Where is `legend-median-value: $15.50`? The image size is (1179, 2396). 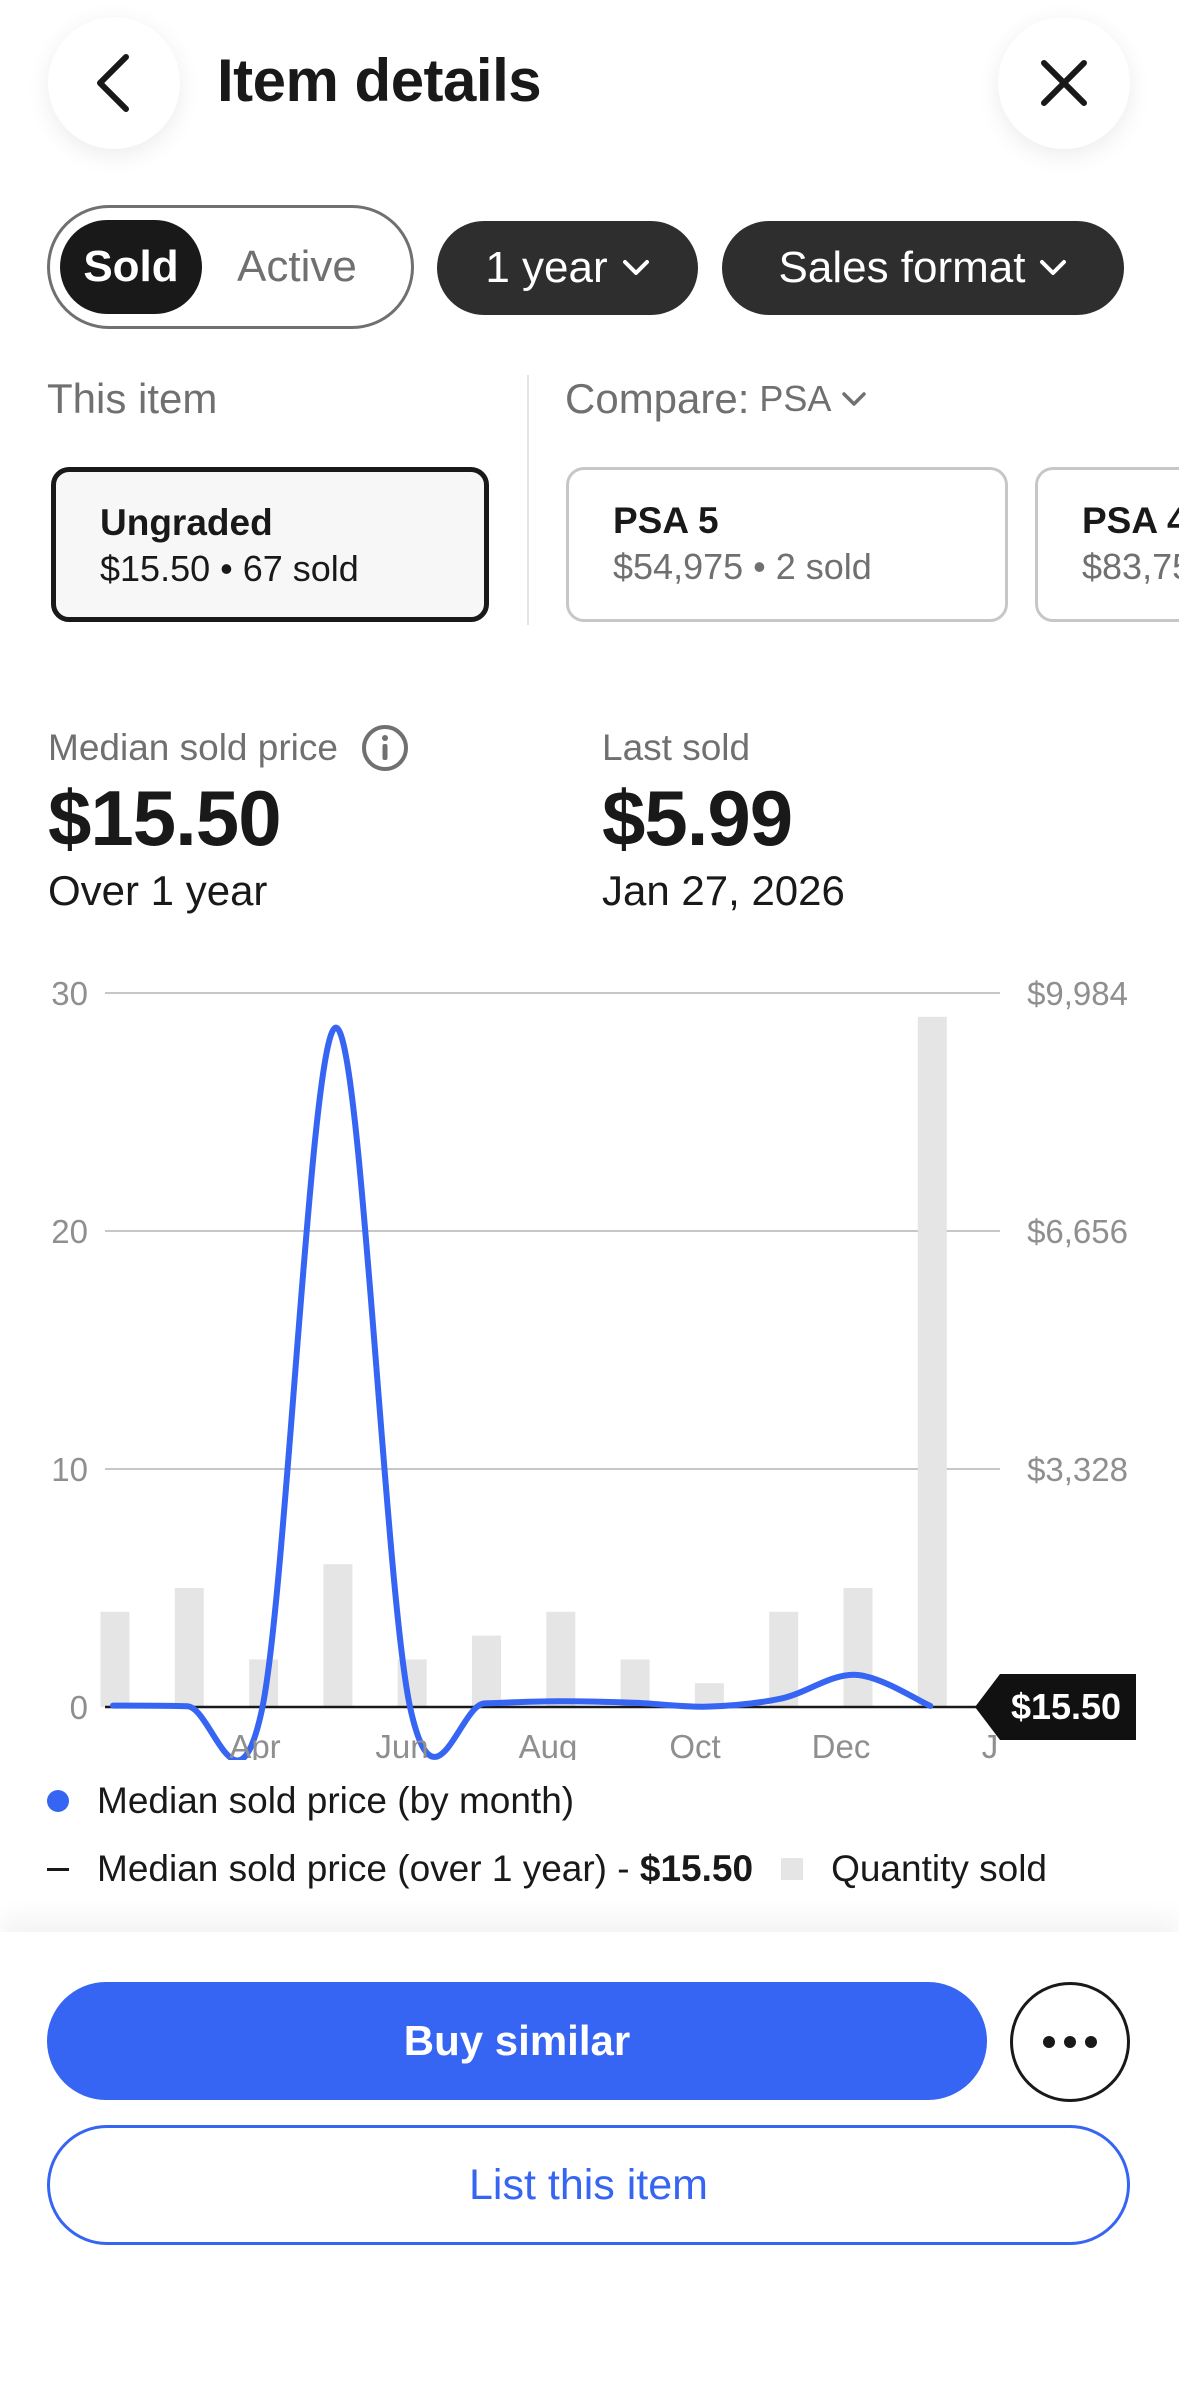 legend-median-value: $15.50 is located at coordinates (696, 1868).